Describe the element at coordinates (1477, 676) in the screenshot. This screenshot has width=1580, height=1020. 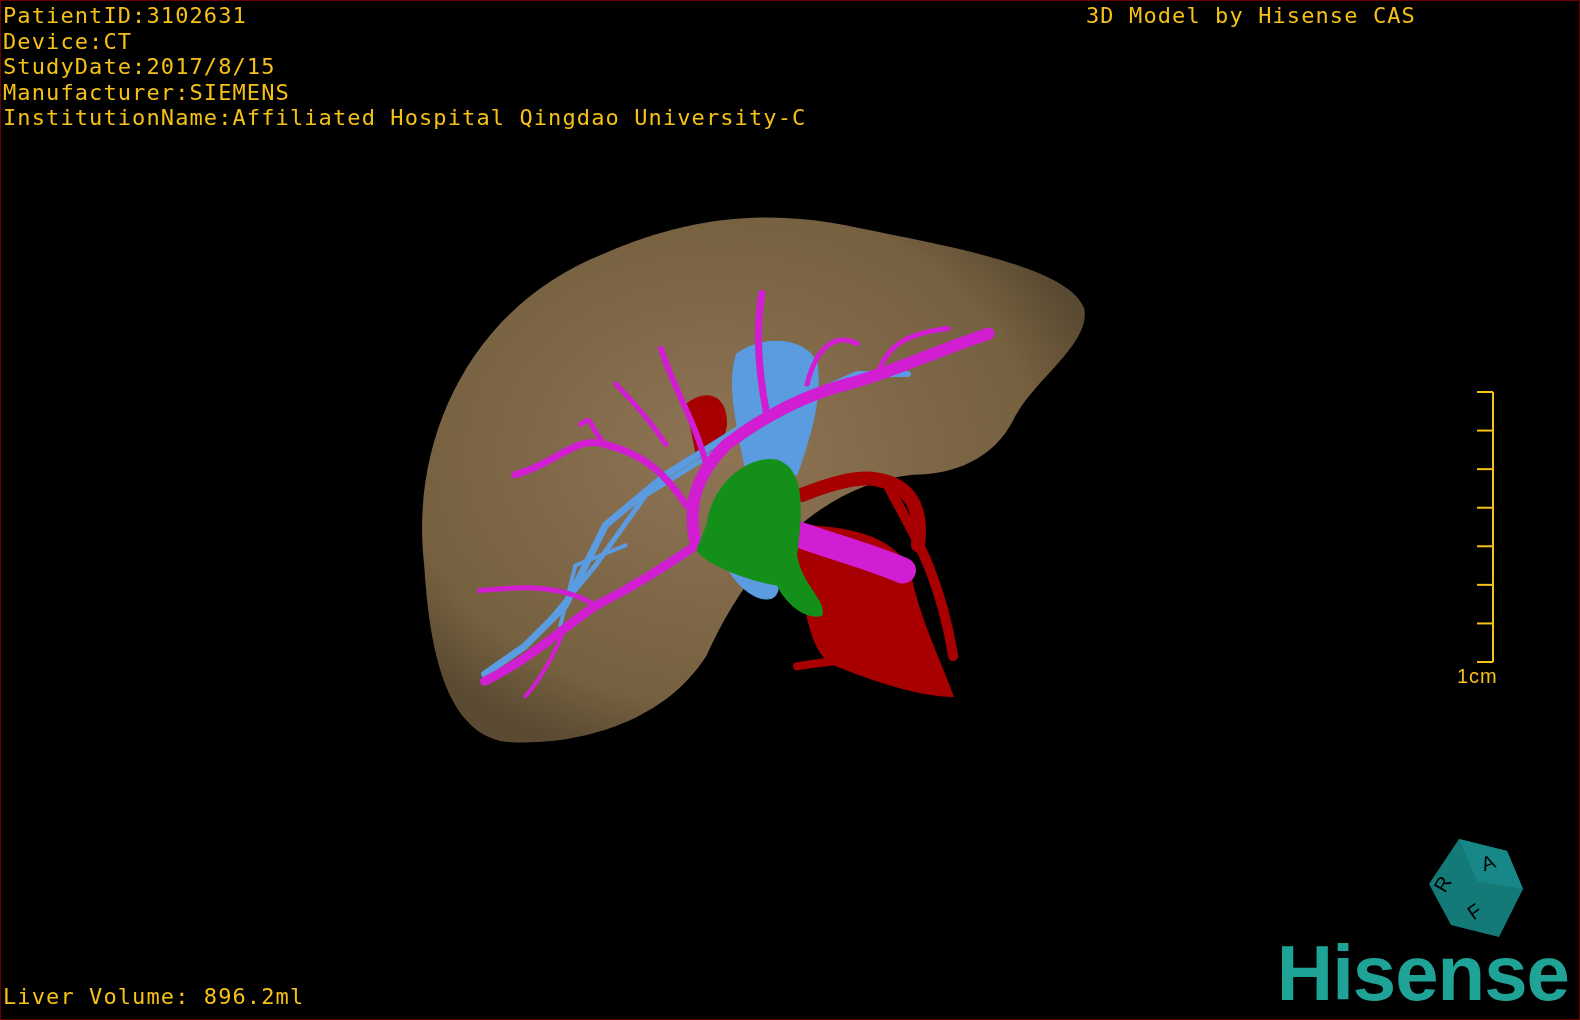
I see `scale-label: 1cm` at that location.